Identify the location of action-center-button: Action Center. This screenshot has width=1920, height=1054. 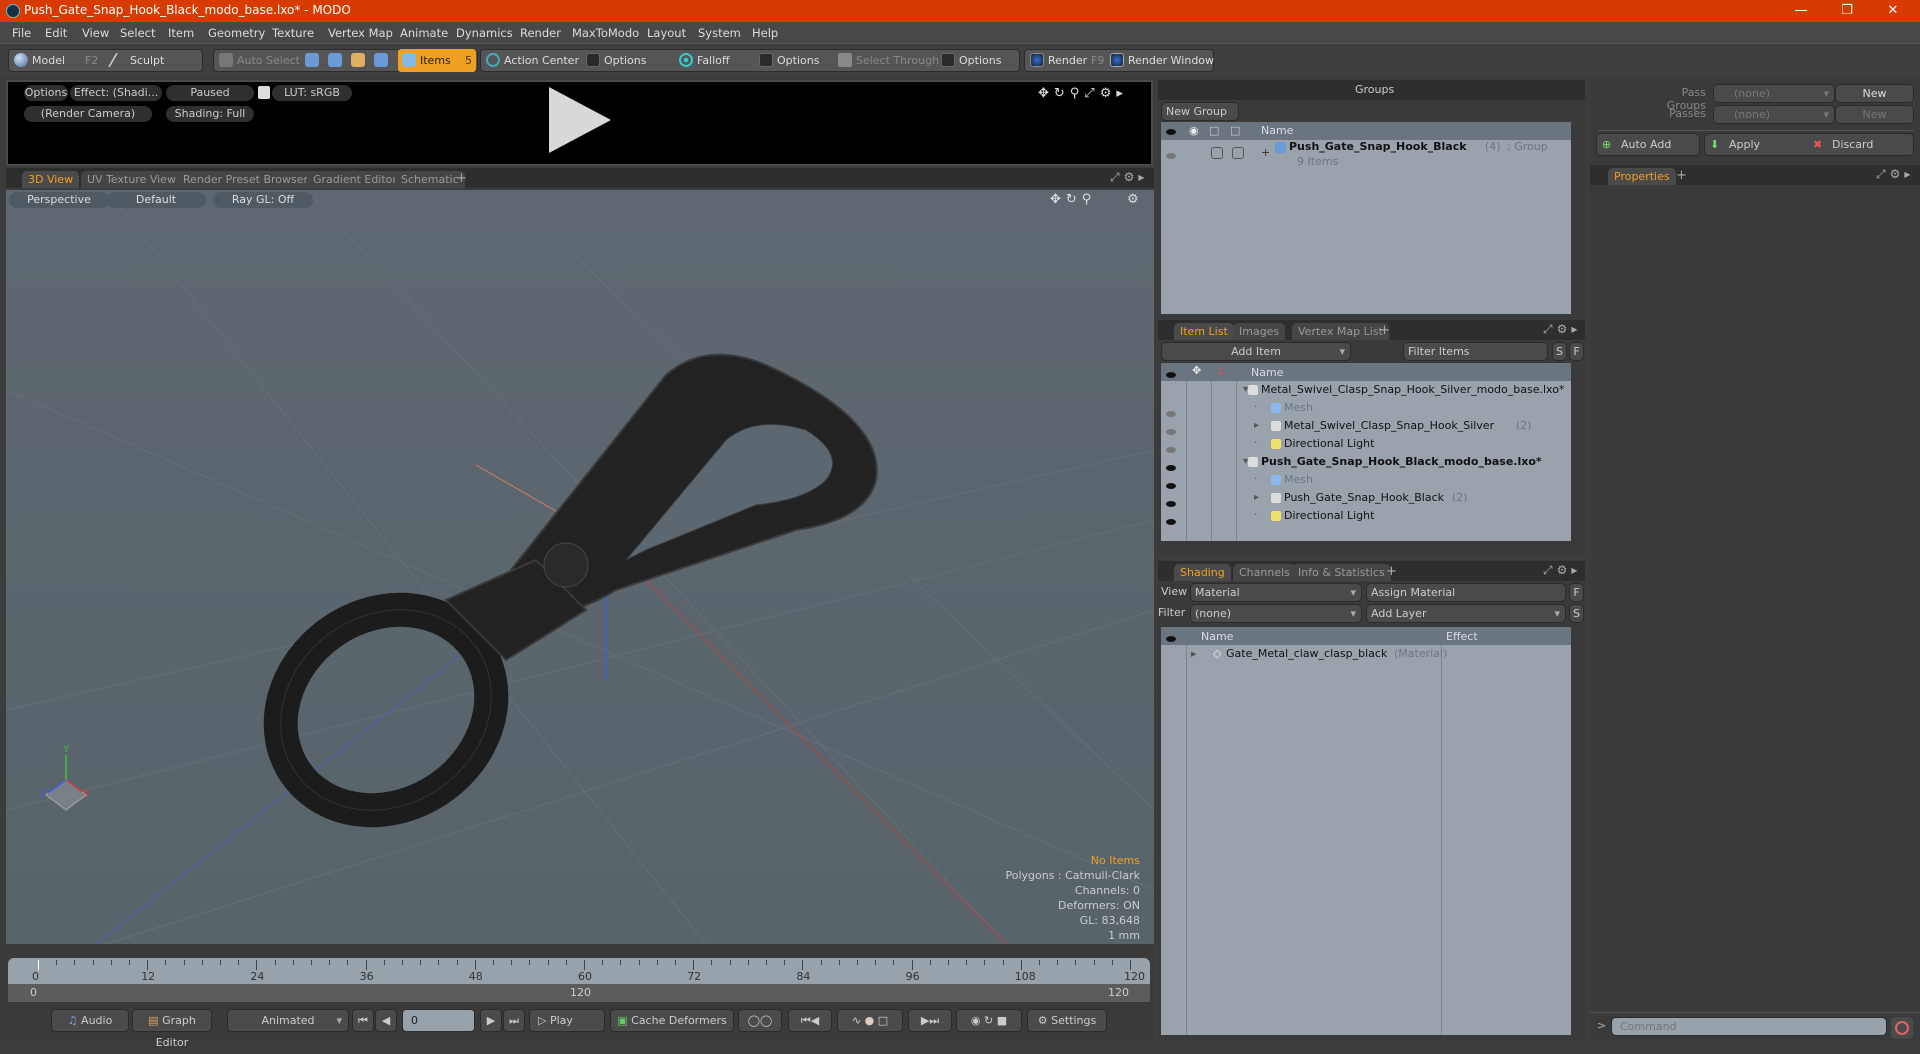
(532, 60).